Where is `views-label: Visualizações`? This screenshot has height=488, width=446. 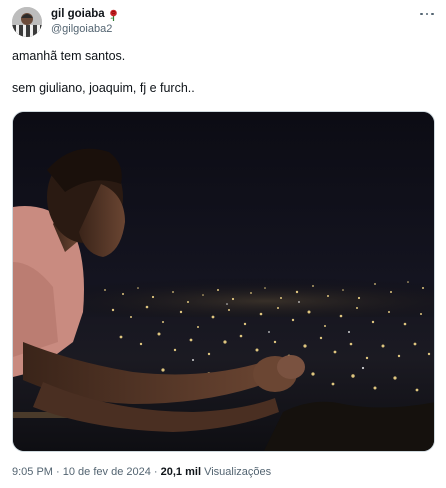
views-label: Visualizações is located at coordinates (237, 472).